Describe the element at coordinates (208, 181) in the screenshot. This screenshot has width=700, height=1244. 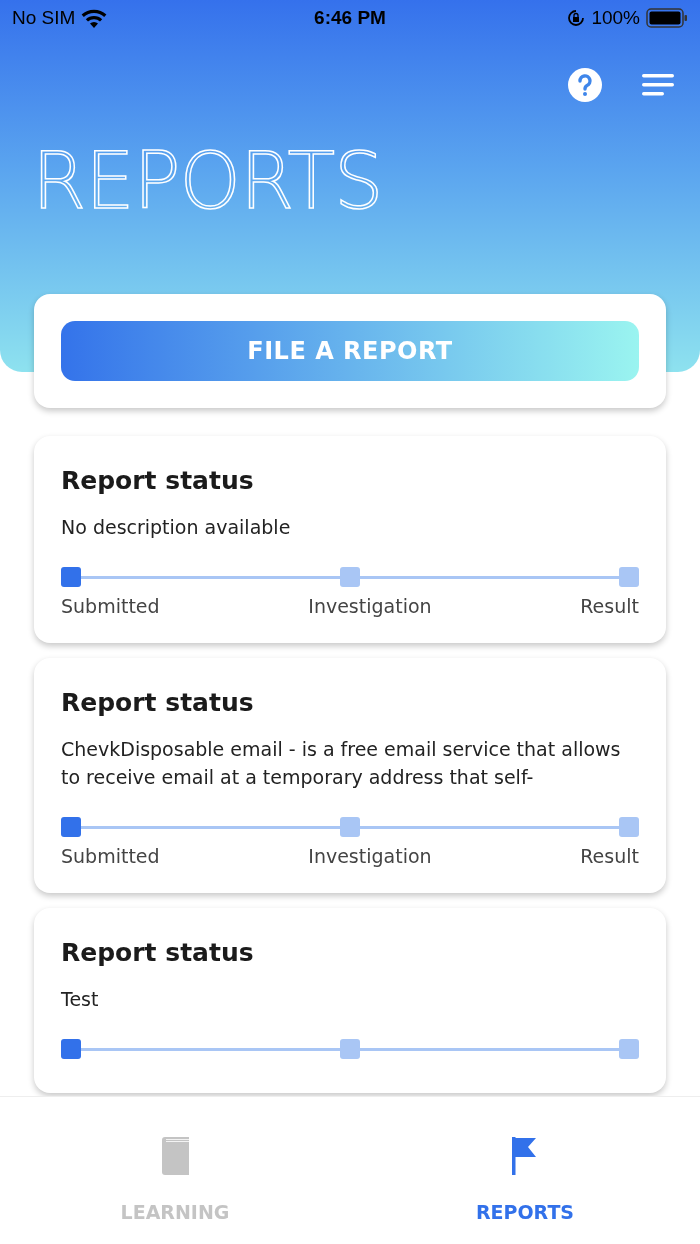
I see `page-title: REPORTS` at that location.